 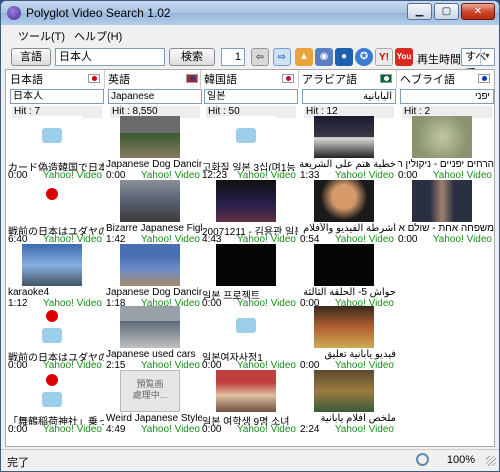 I want to click on source-youtube-icon: You, so click(x=404, y=57).